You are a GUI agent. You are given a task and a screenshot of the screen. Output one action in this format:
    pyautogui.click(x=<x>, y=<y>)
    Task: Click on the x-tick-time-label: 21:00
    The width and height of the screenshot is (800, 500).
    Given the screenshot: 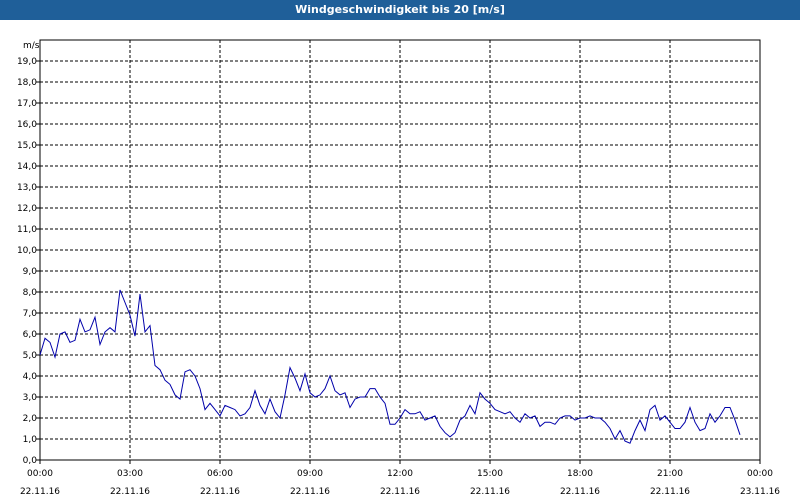 What is the action you would take?
    pyautogui.click(x=670, y=474)
    